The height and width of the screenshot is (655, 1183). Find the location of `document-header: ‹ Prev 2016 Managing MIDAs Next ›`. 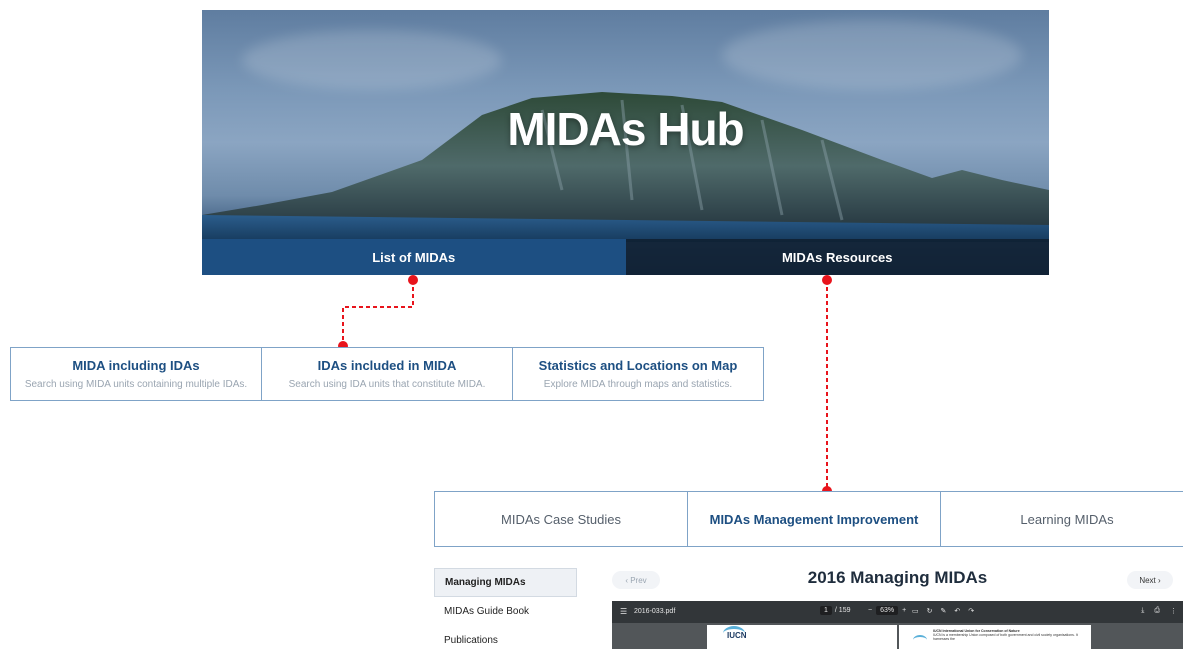

document-header: ‹ Prev 2016 Managing MIDAs Next › is located at coordinates (897, 580).